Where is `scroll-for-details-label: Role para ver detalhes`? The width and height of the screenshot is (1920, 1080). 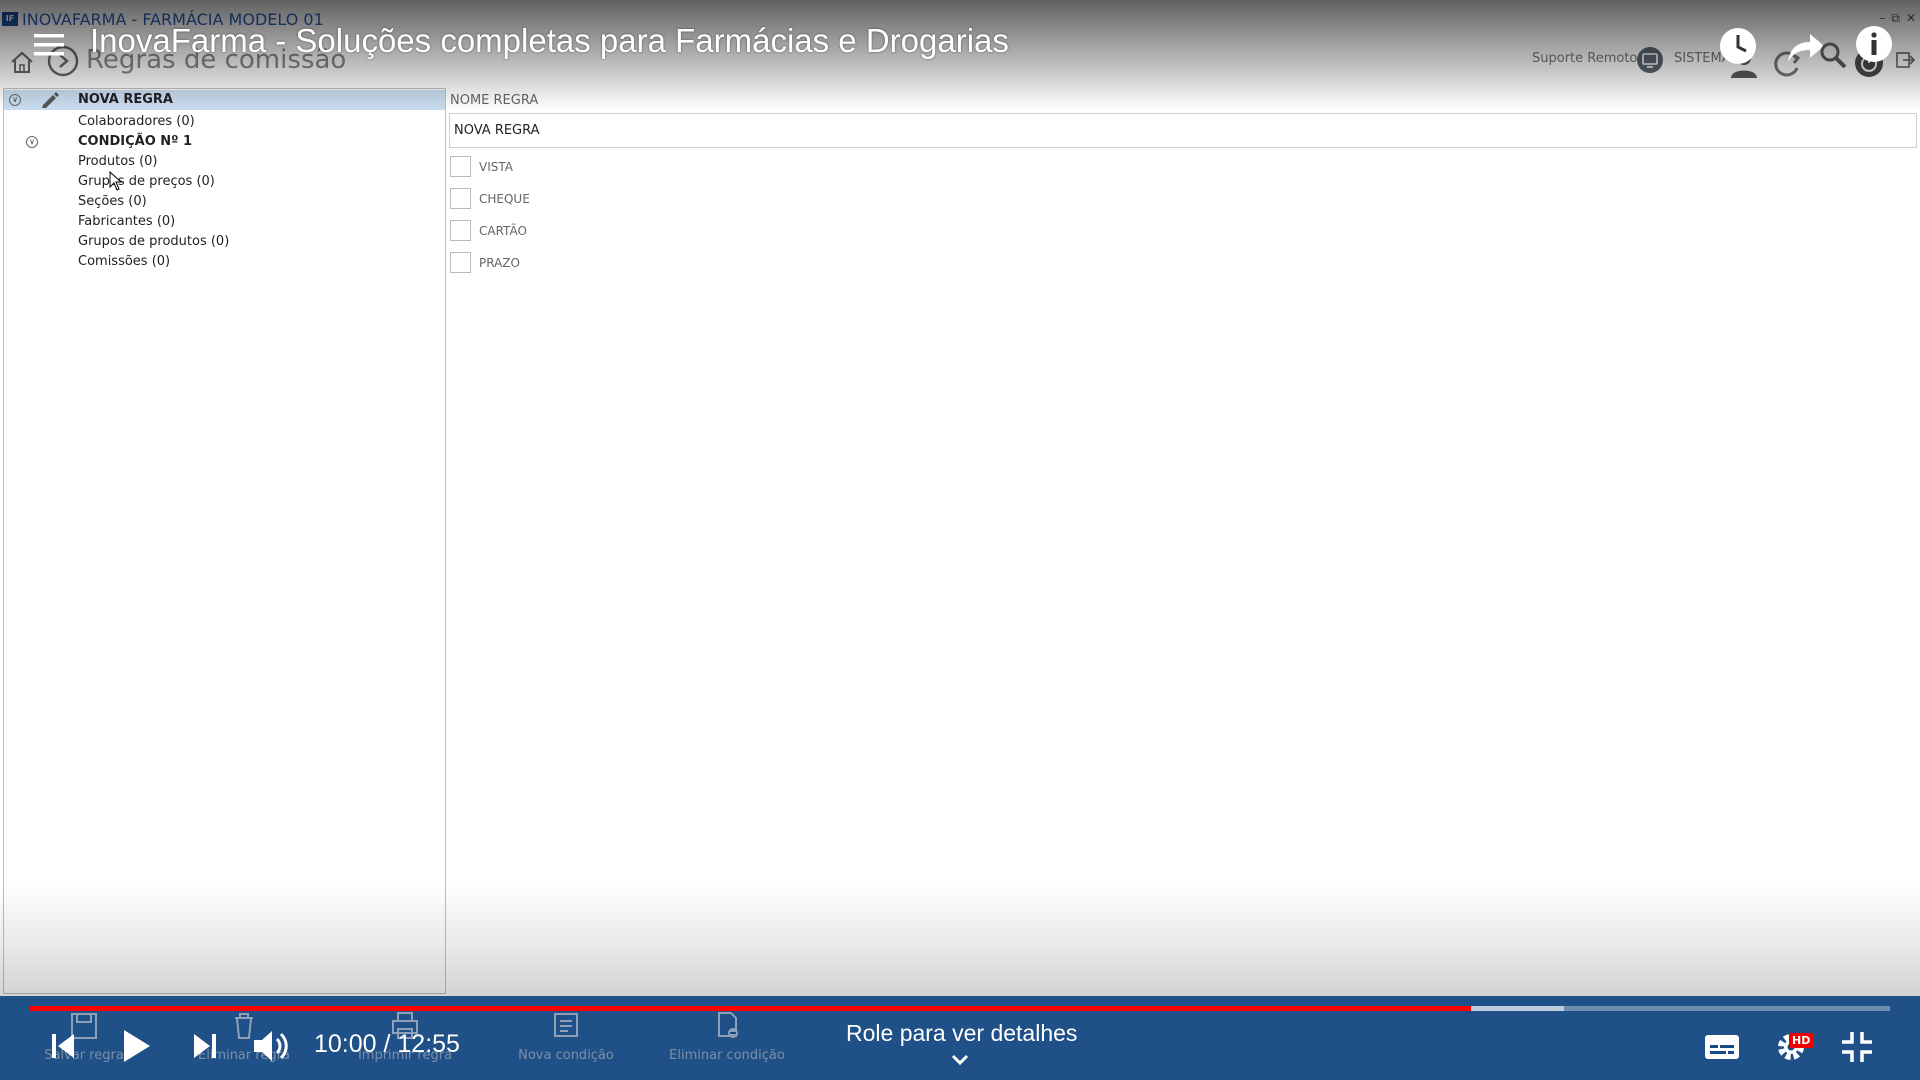 scroll-for-details-label: Role para ver detalhes is located at coordinates (961, 1033).